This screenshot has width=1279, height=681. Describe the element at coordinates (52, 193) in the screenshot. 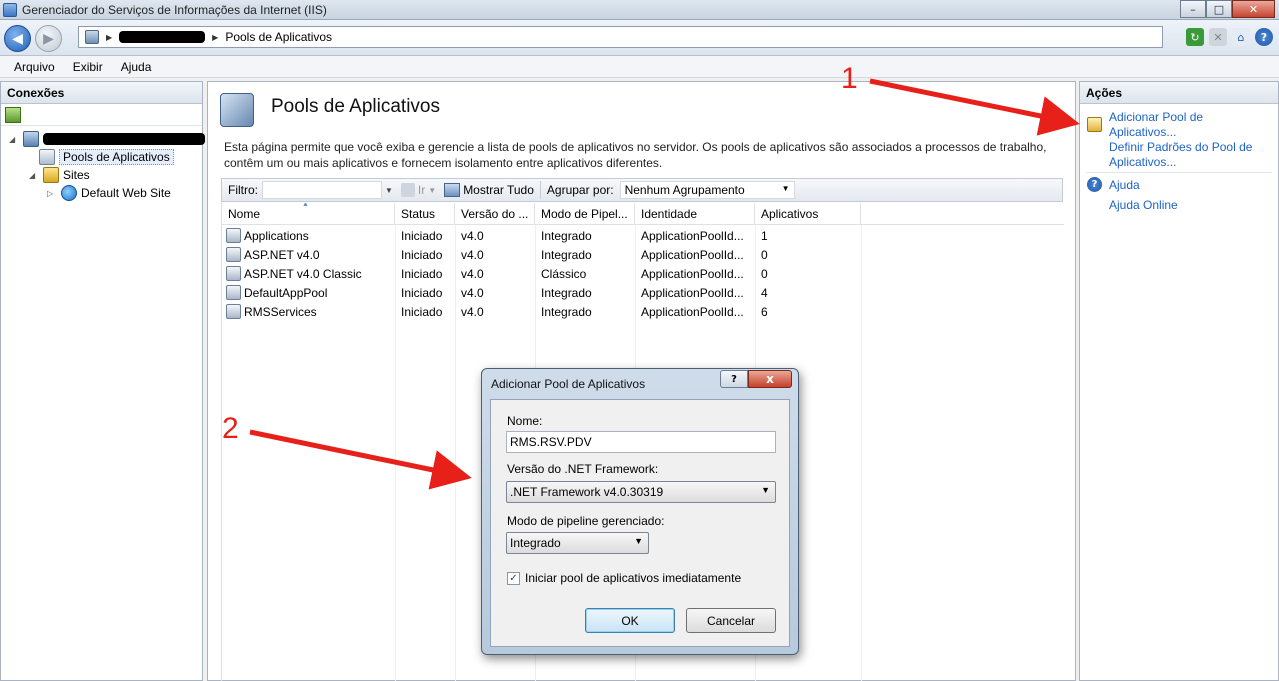

I see `collapse-arrow-icon: ▷` at that location.